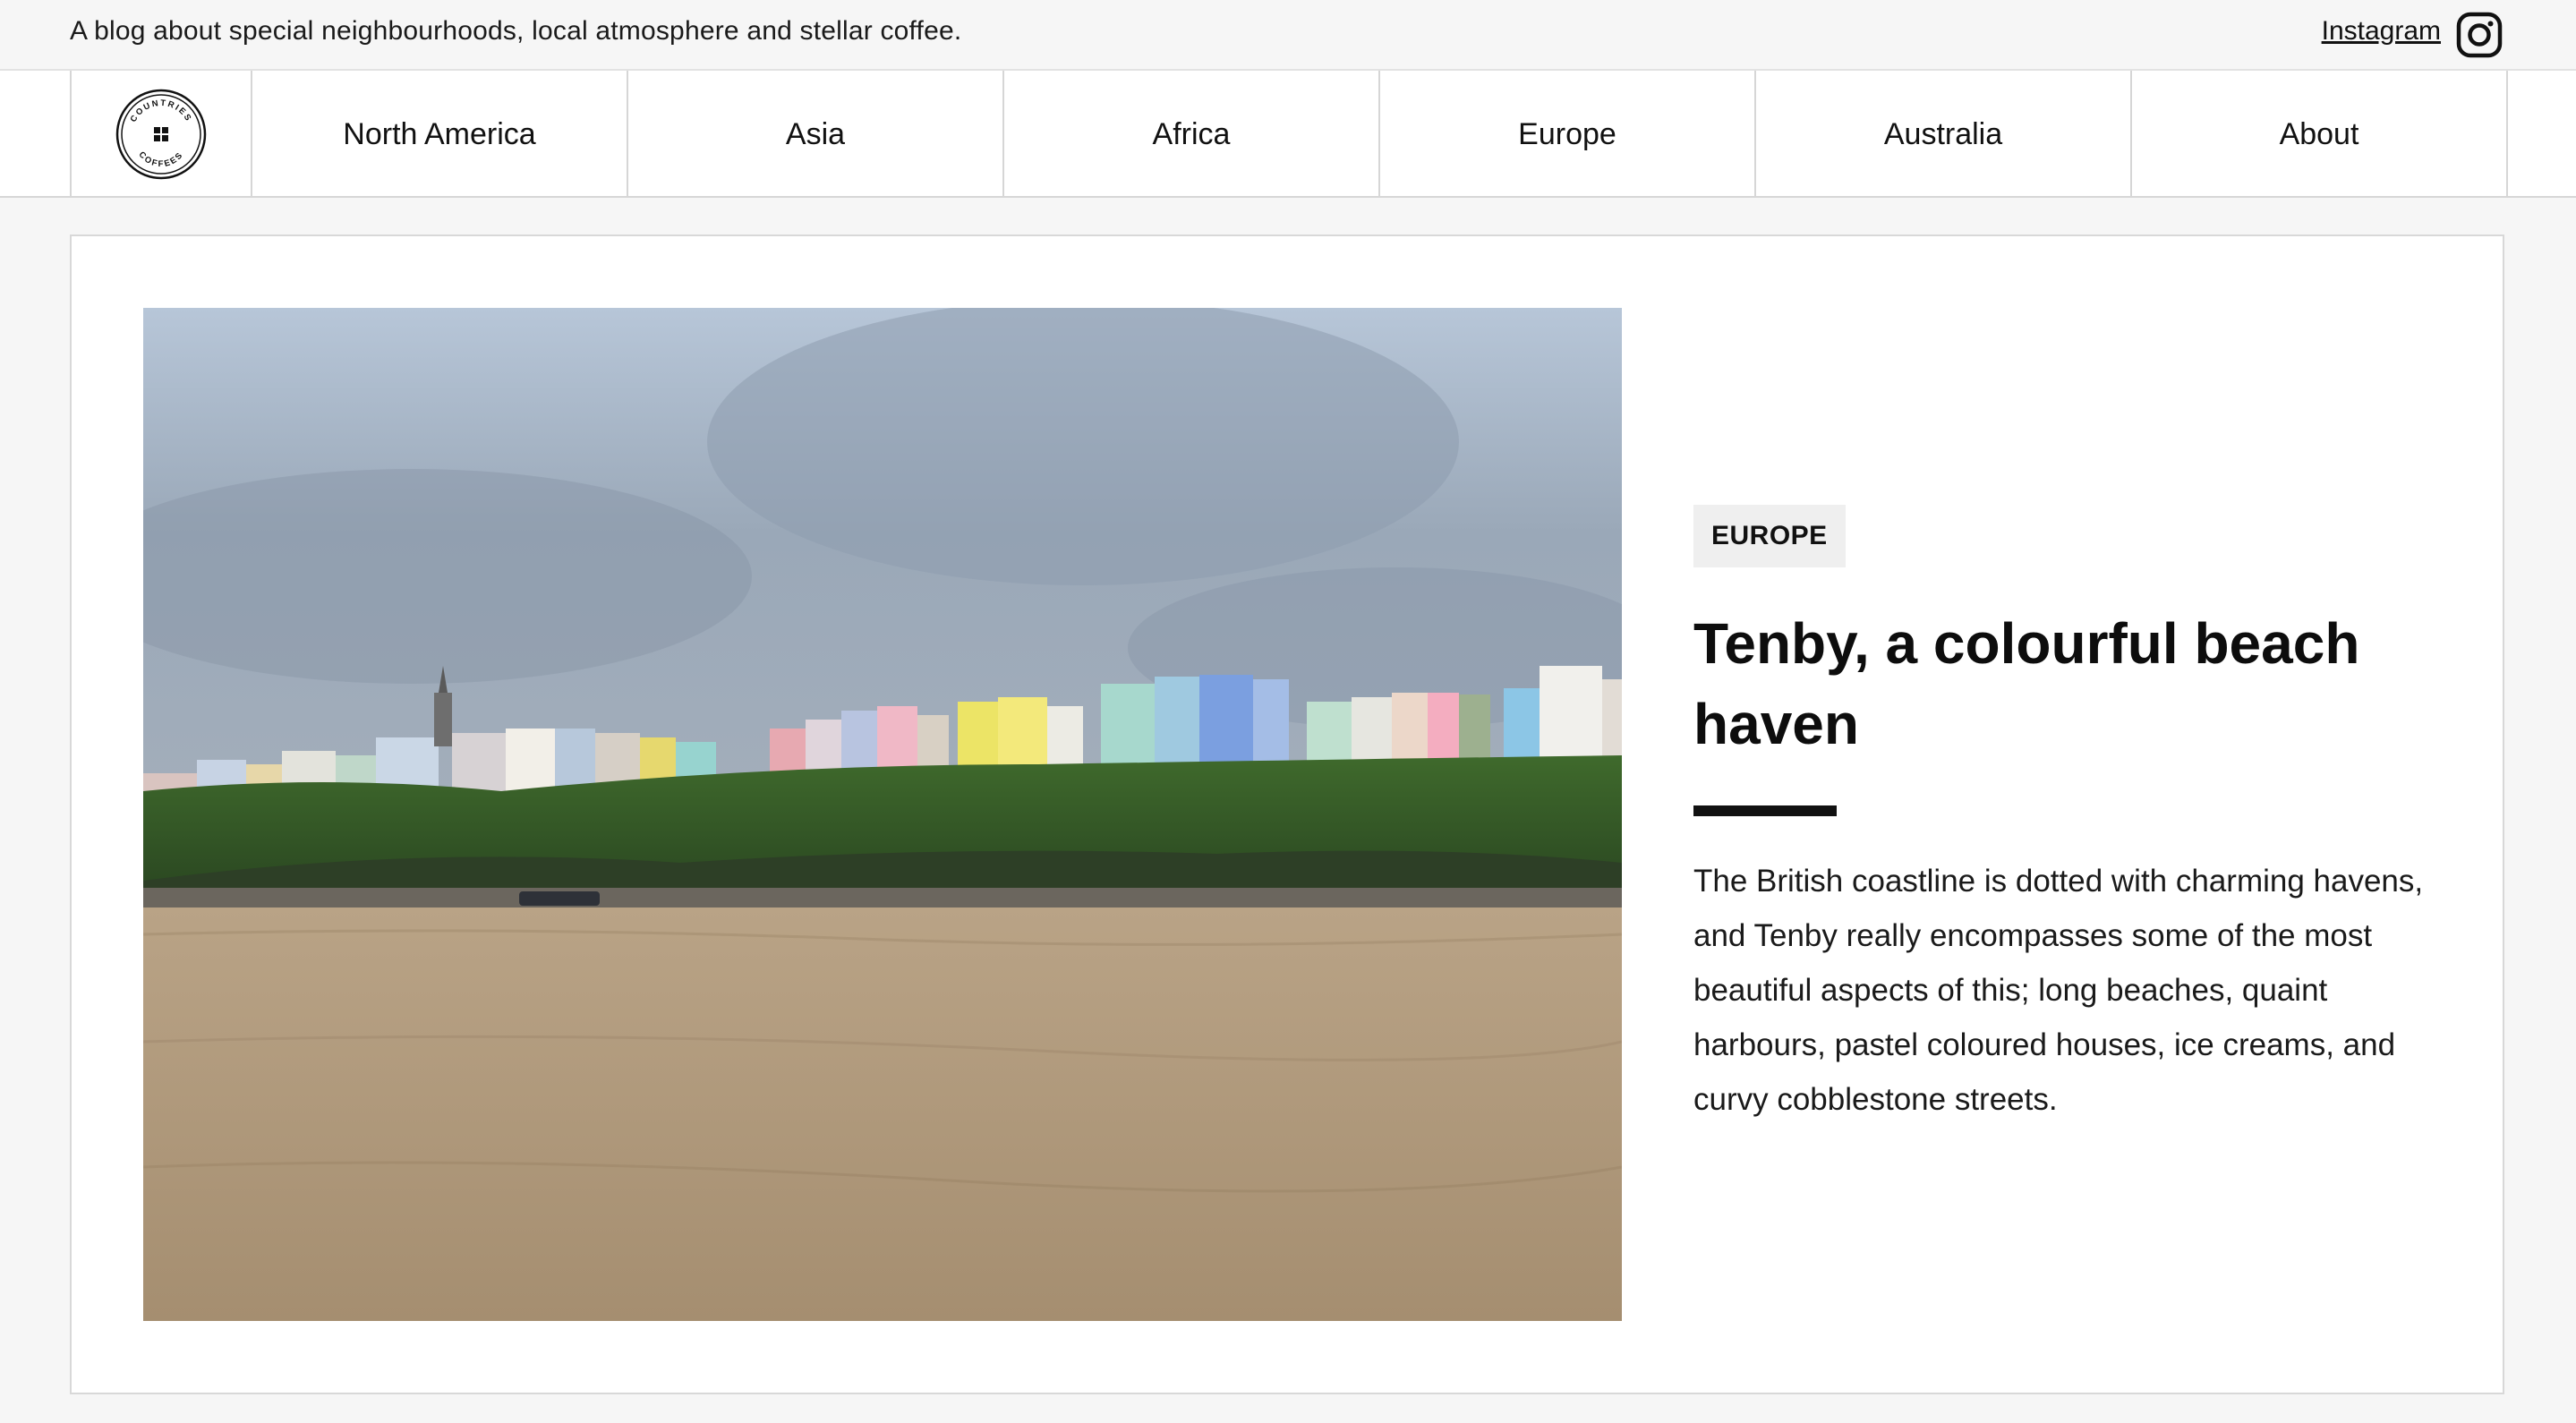 Image resolution: width=2576 pixels, height=1423 pixels. What do you see at coordinates (1944, 134) in the screenshot?
I see `nav-item-australia: Australia` at bounding box center [1944, 134].